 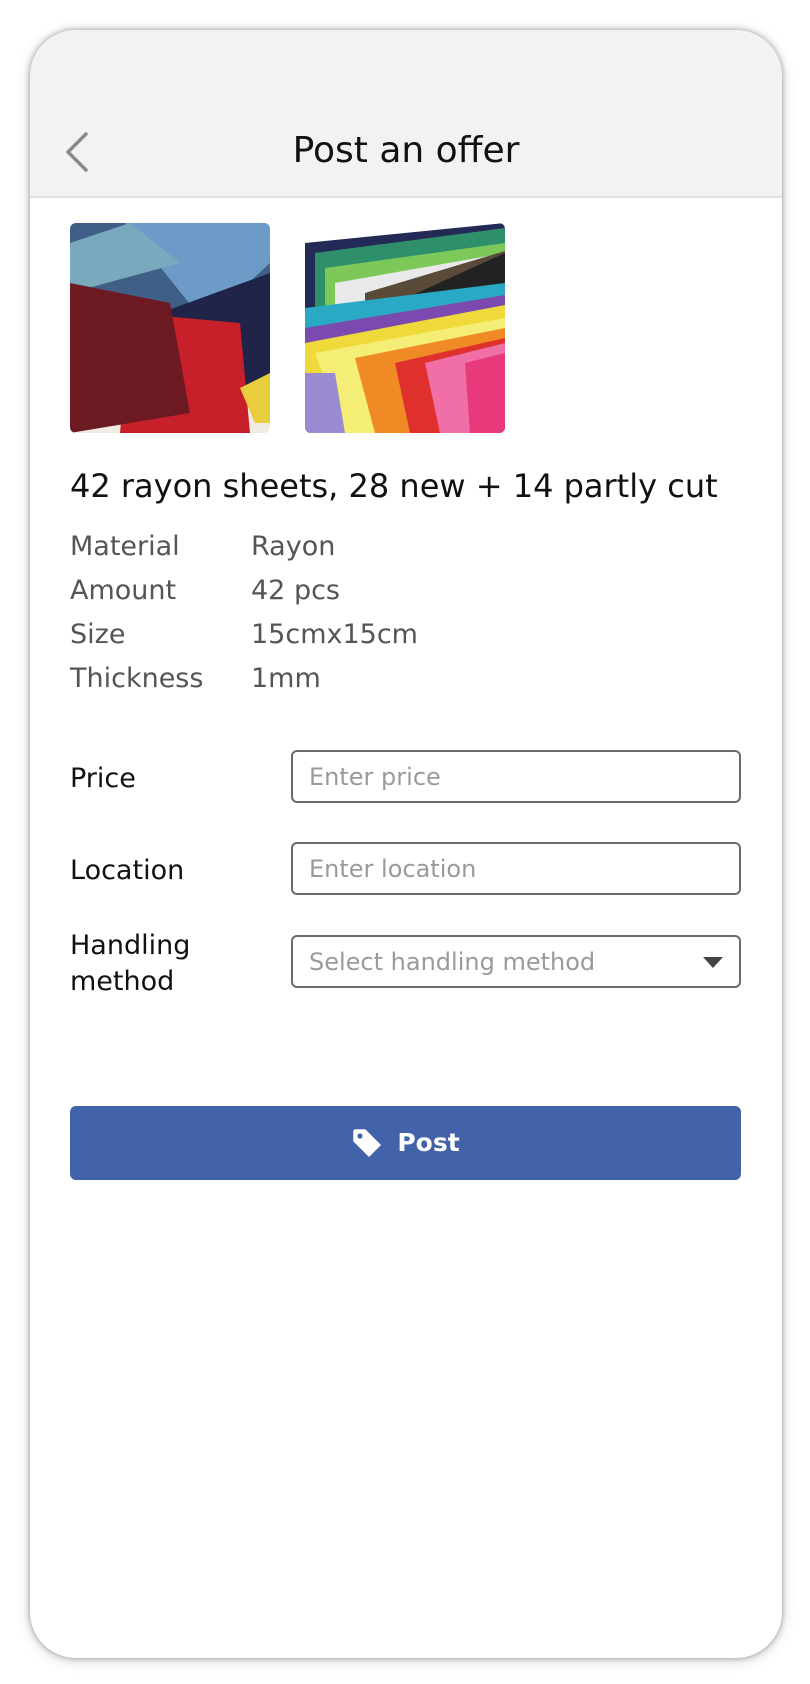 I want to click on spec-value: Rayon, so click(x=293, y=546).